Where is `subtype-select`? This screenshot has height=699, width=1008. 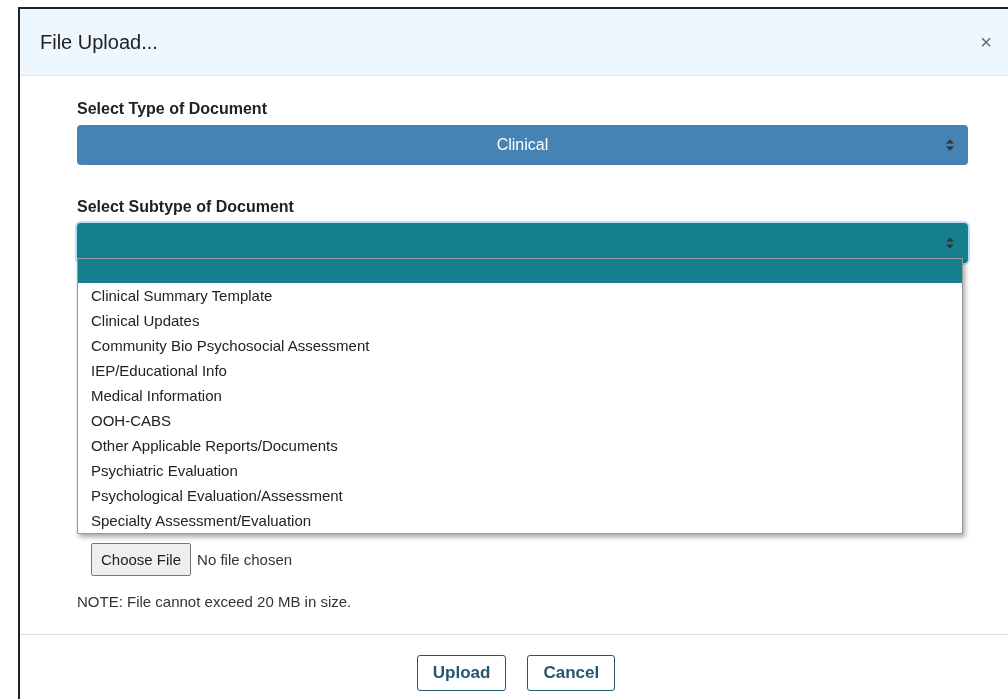 subtype-select is located at coordinates (522, 243).